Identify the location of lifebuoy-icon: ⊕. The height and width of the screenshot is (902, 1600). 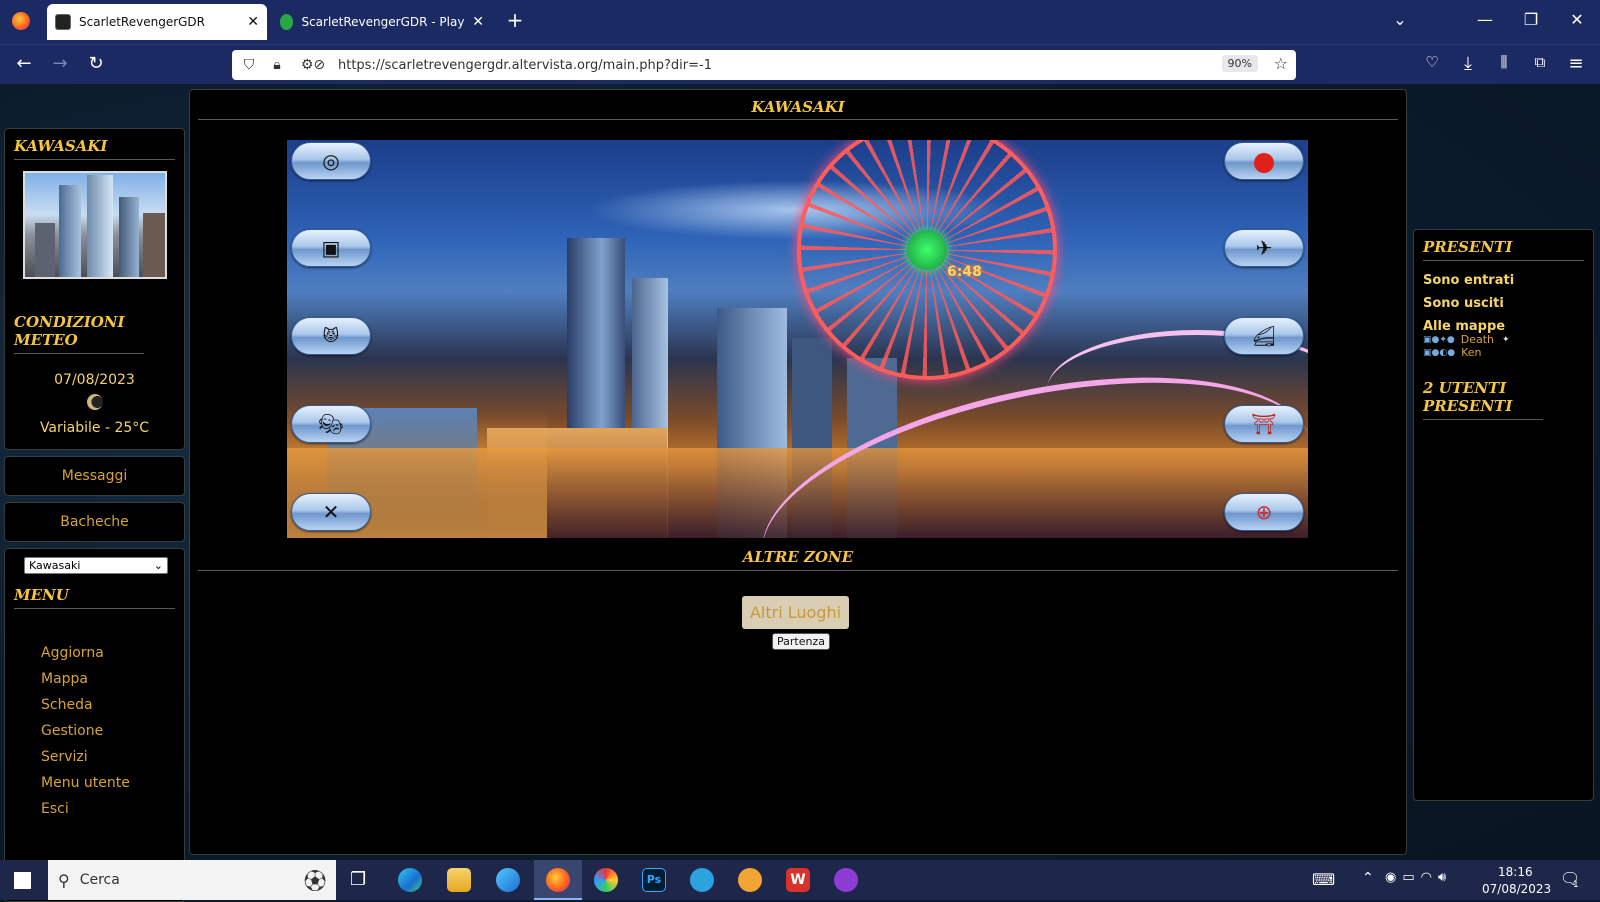
(1264, 512).